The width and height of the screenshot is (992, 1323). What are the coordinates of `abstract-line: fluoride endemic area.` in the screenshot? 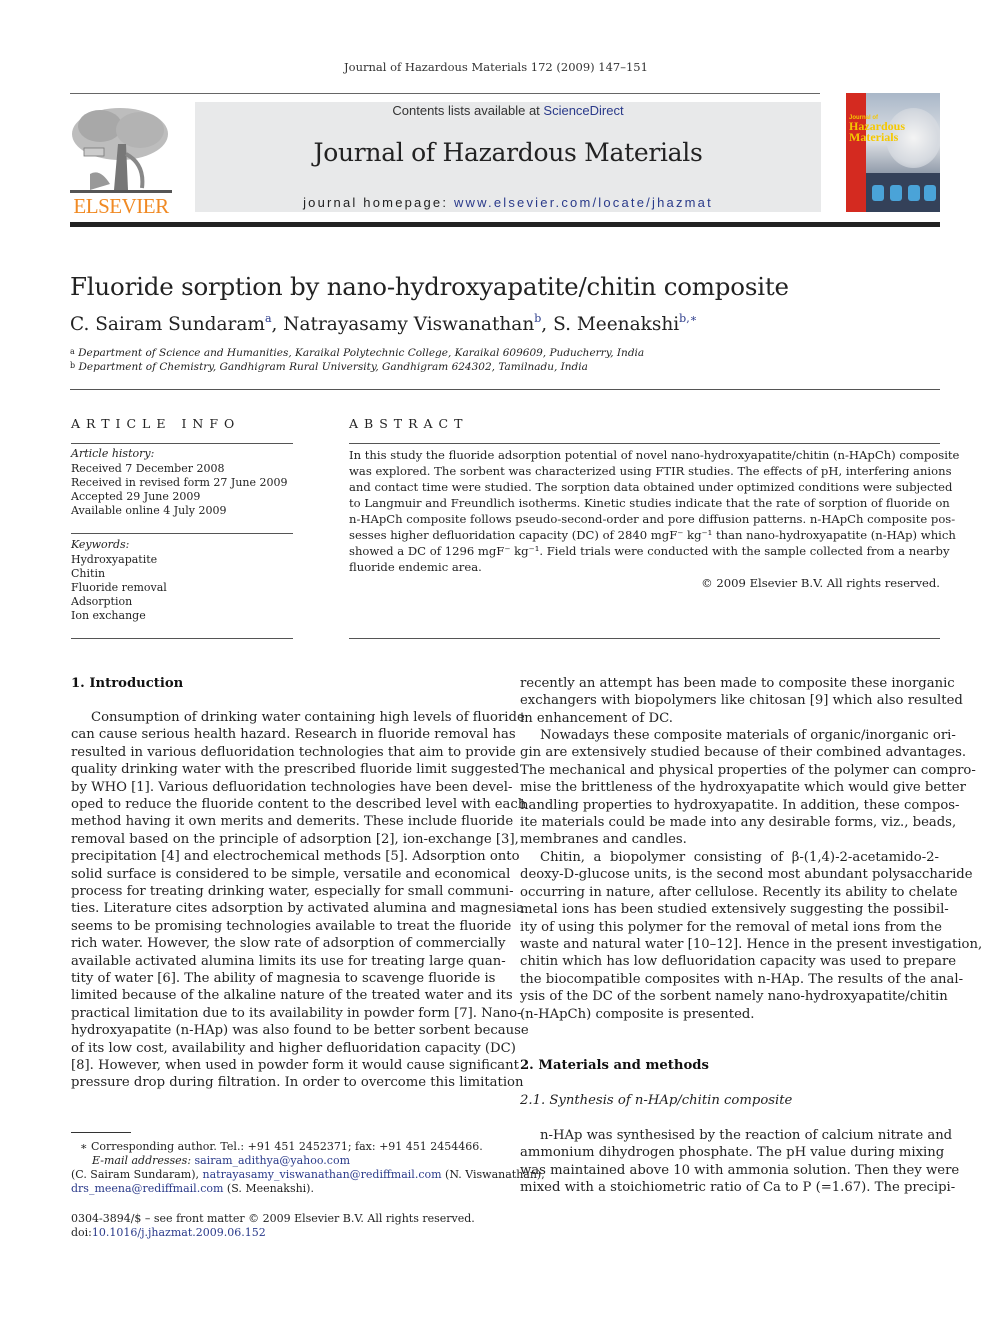 It's located at (415, 567).